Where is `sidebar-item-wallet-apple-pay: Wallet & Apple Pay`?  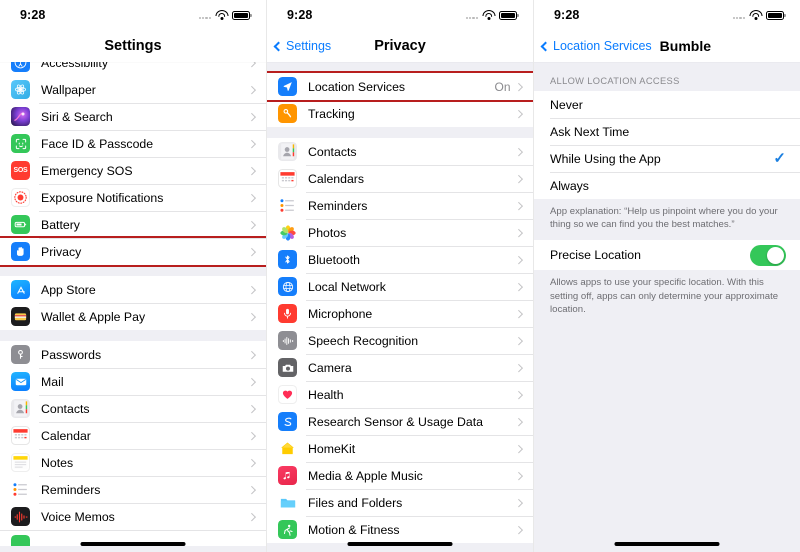
sidebar-item-wallet-apple-pay: Wallet & Apple Pay is located at coordinates (133, 316).